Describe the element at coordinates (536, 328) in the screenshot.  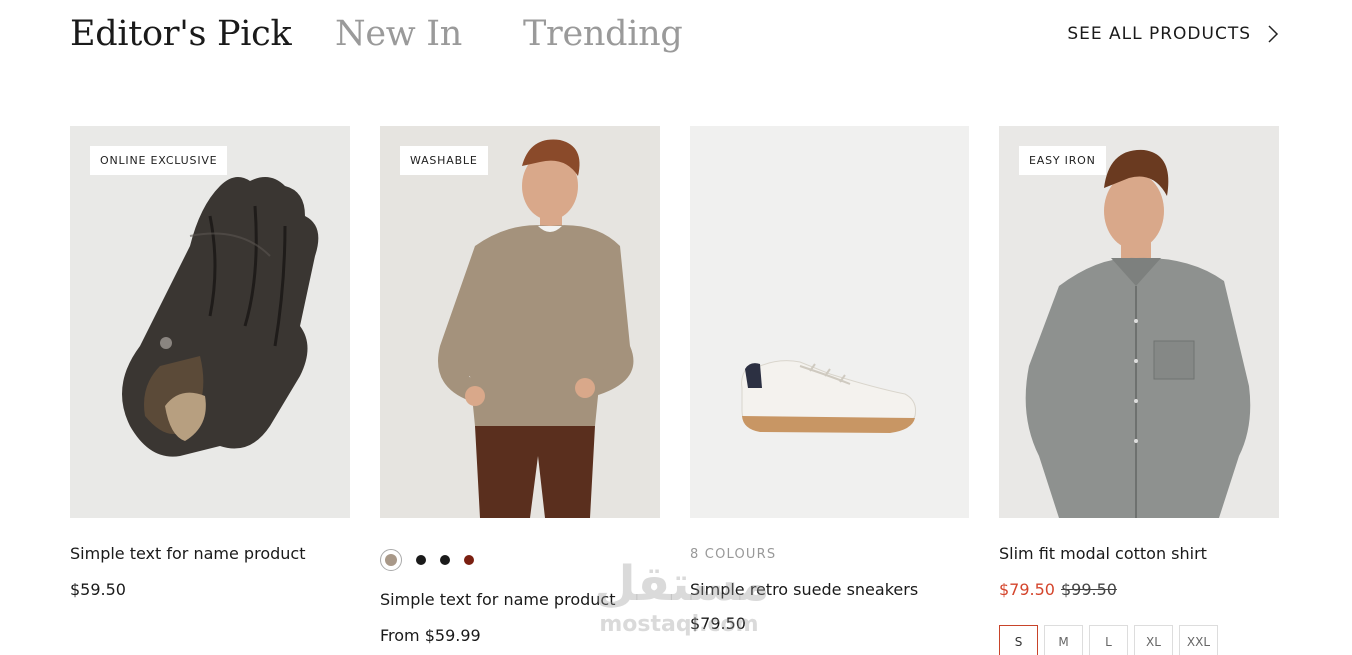
I see `sweater-model-icon` at that location.